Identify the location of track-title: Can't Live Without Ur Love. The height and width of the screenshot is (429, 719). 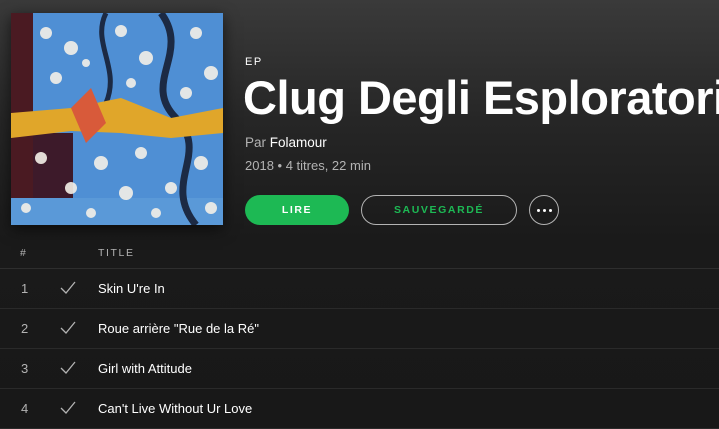
(175, 408).